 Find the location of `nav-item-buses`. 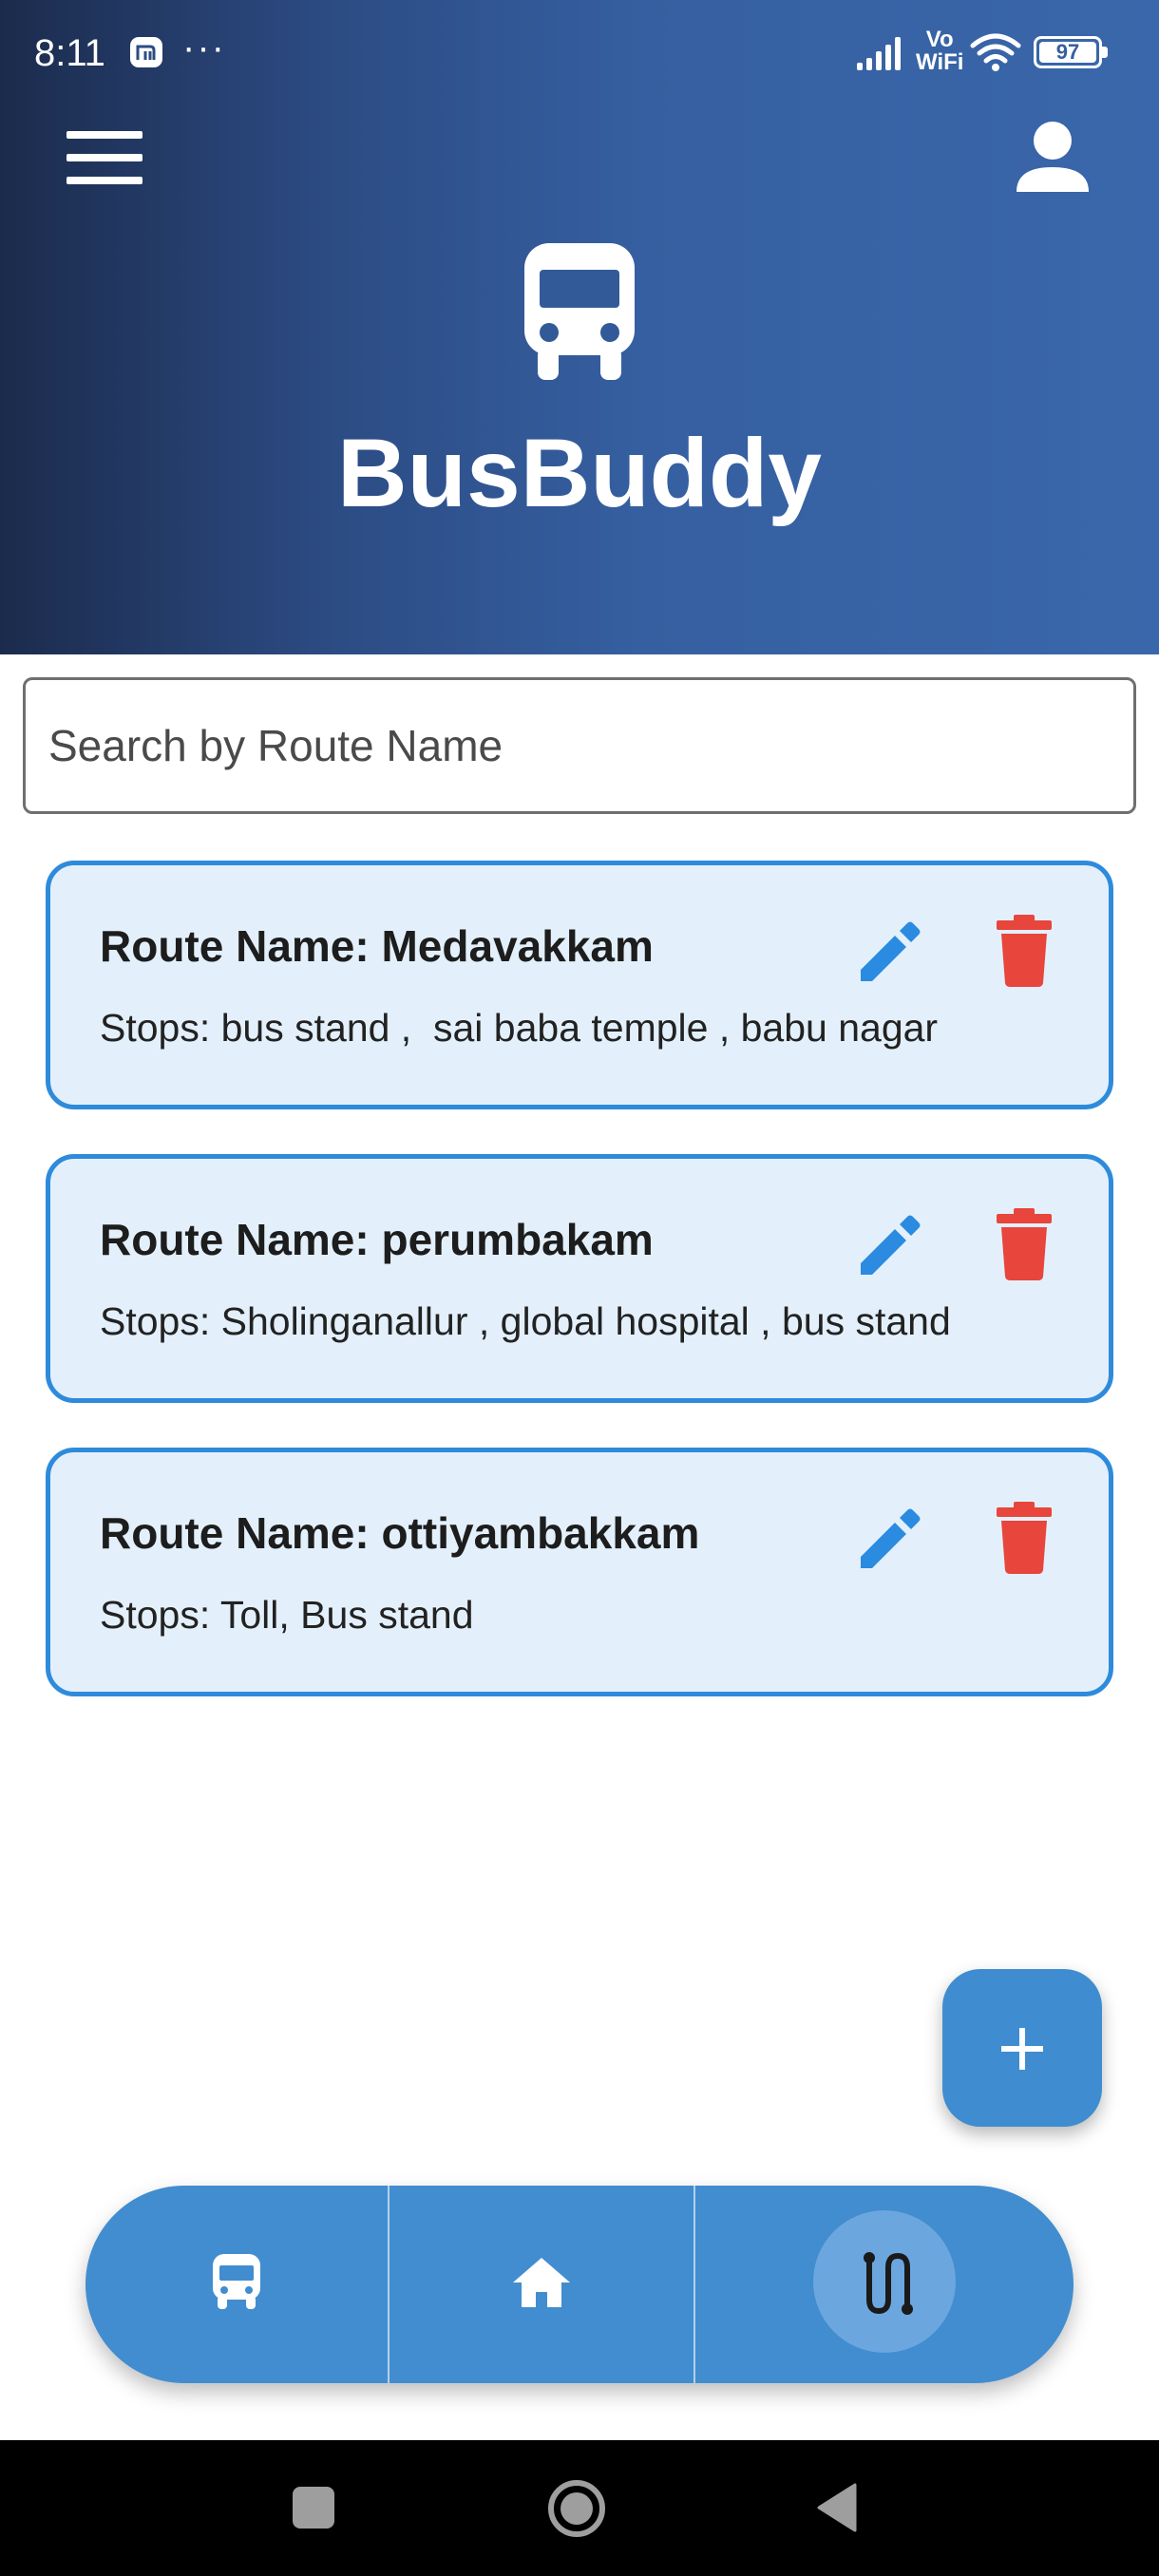

nav-item-buses is located at coordinates (237, 2284).